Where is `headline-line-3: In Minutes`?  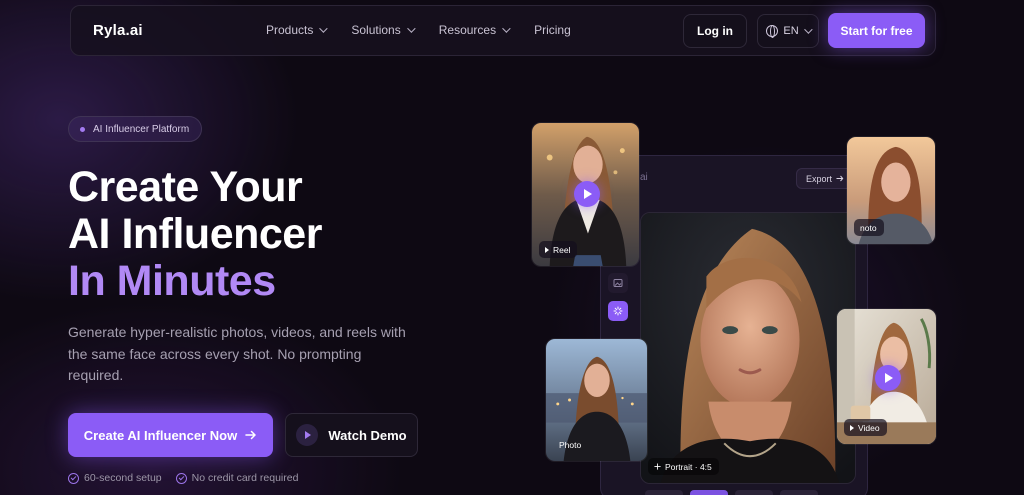 headline-line-3: In Minutes is located at coordinates (172, 281).